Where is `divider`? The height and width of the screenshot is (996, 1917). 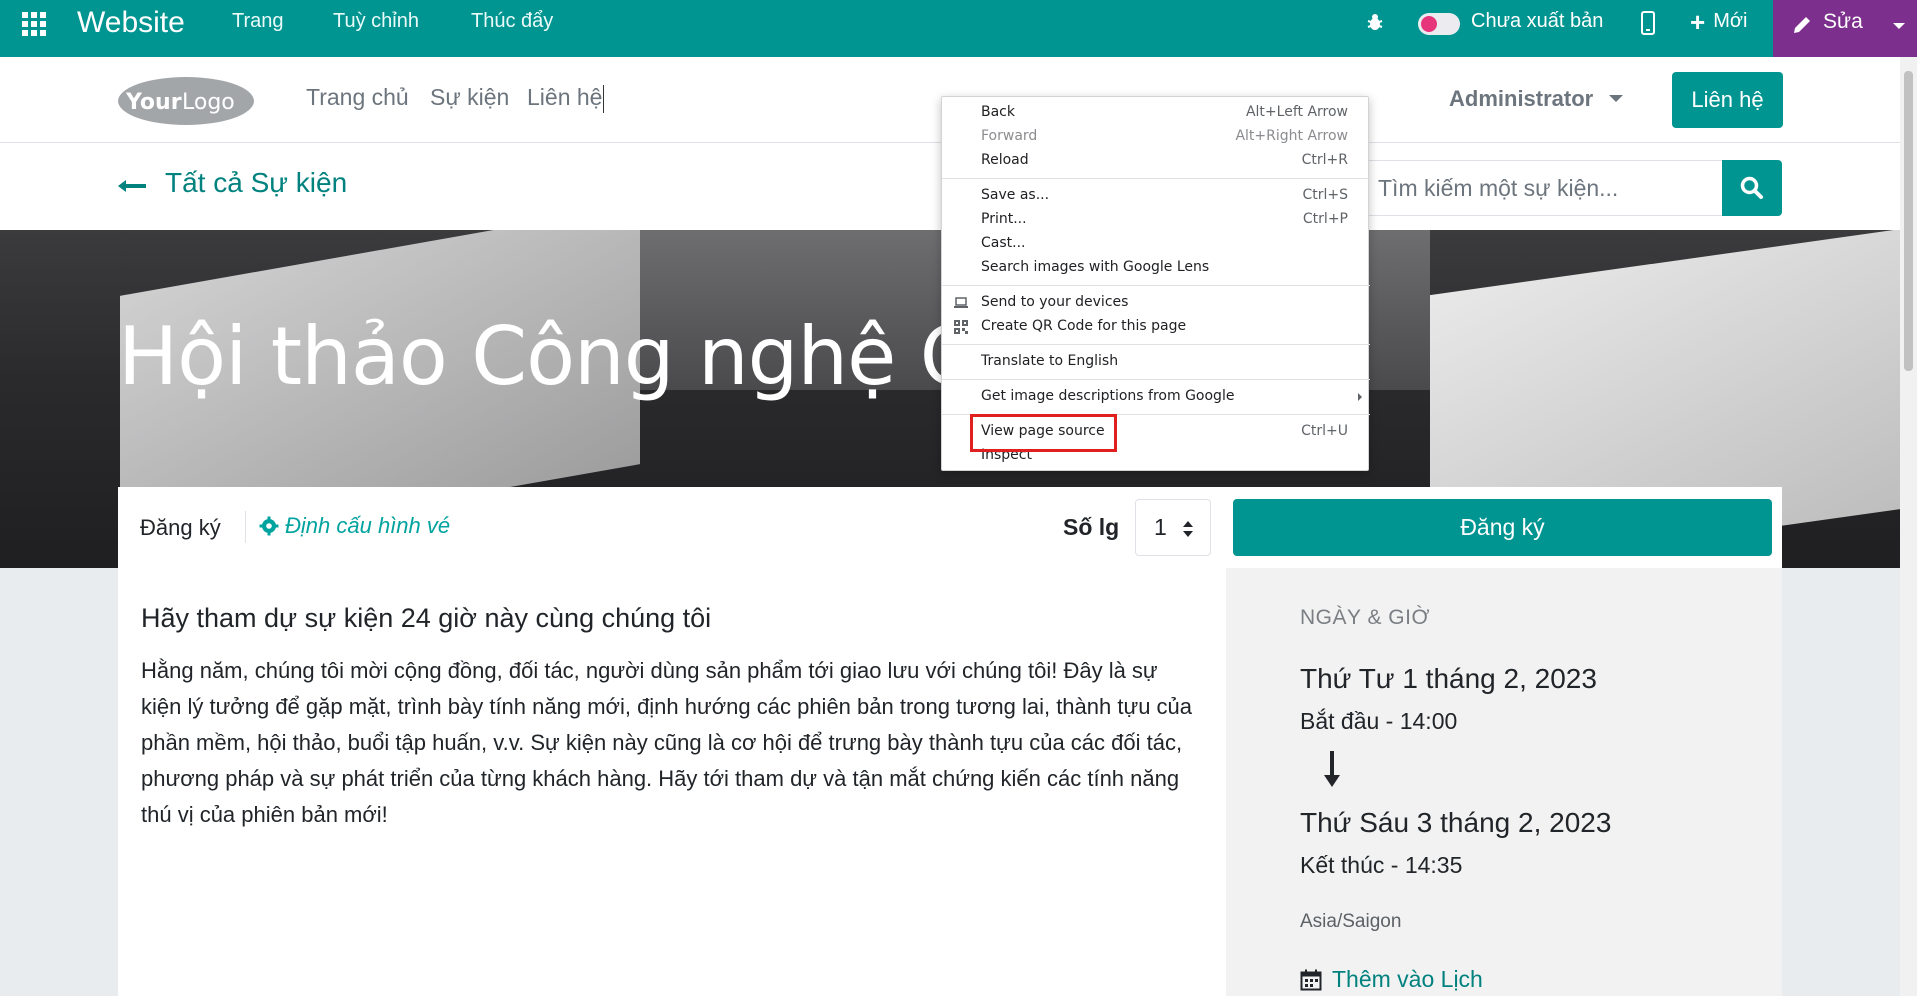 divider is located at coordinates (245, 527).